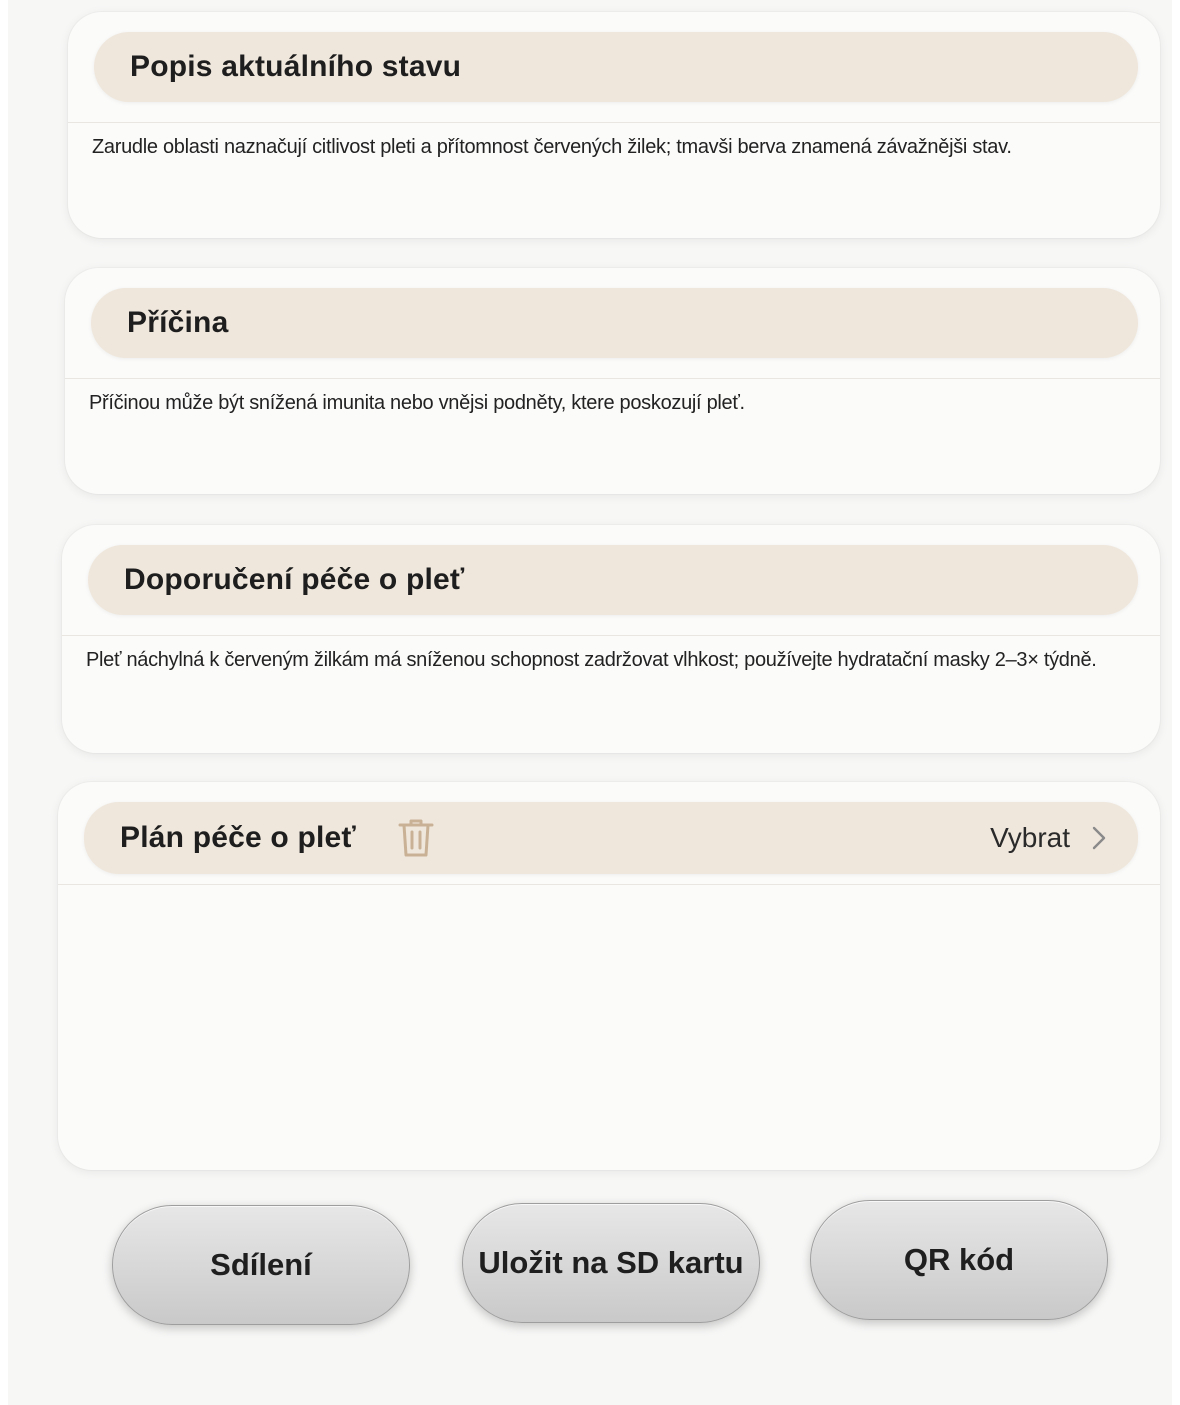 The width and height of the screenshot is (1180, 1405). I want to click on cause-card-divider, so click(612, 378).